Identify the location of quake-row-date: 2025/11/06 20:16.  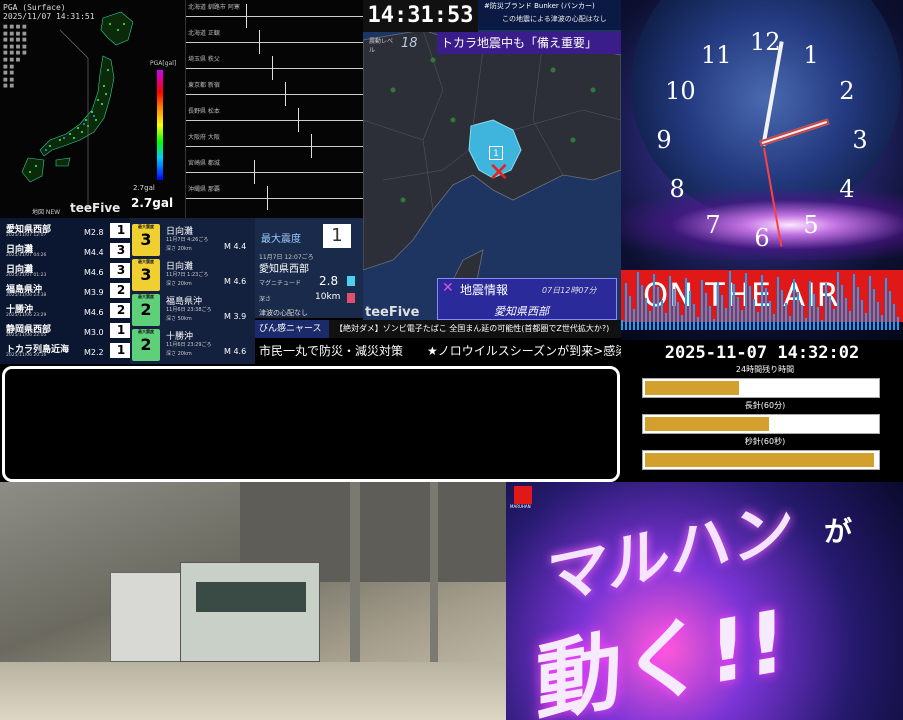
(26, 355).